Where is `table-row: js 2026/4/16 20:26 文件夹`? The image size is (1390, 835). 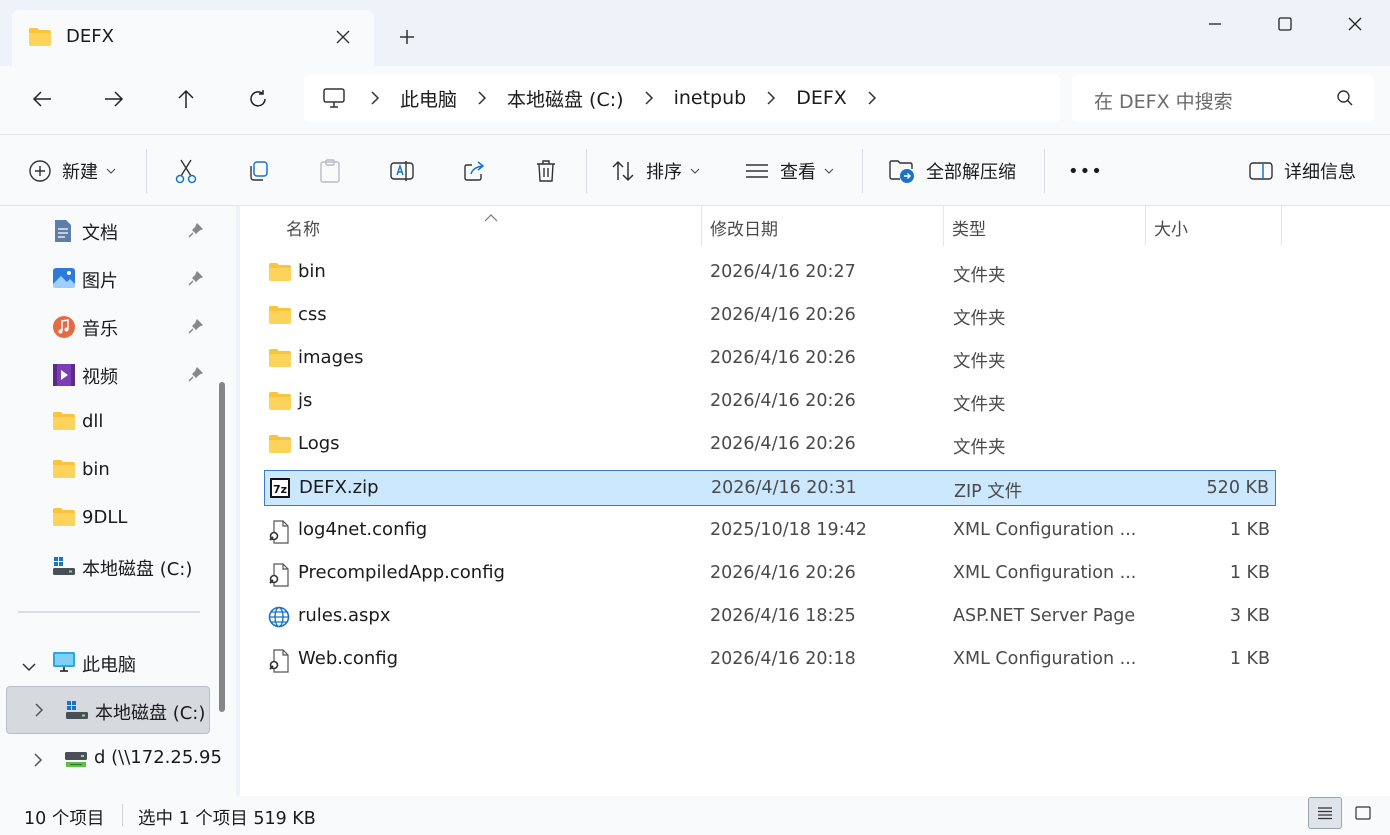 table-row: js 2026/4/16 20:26 文件夹 is located at coordinates (770, 402).